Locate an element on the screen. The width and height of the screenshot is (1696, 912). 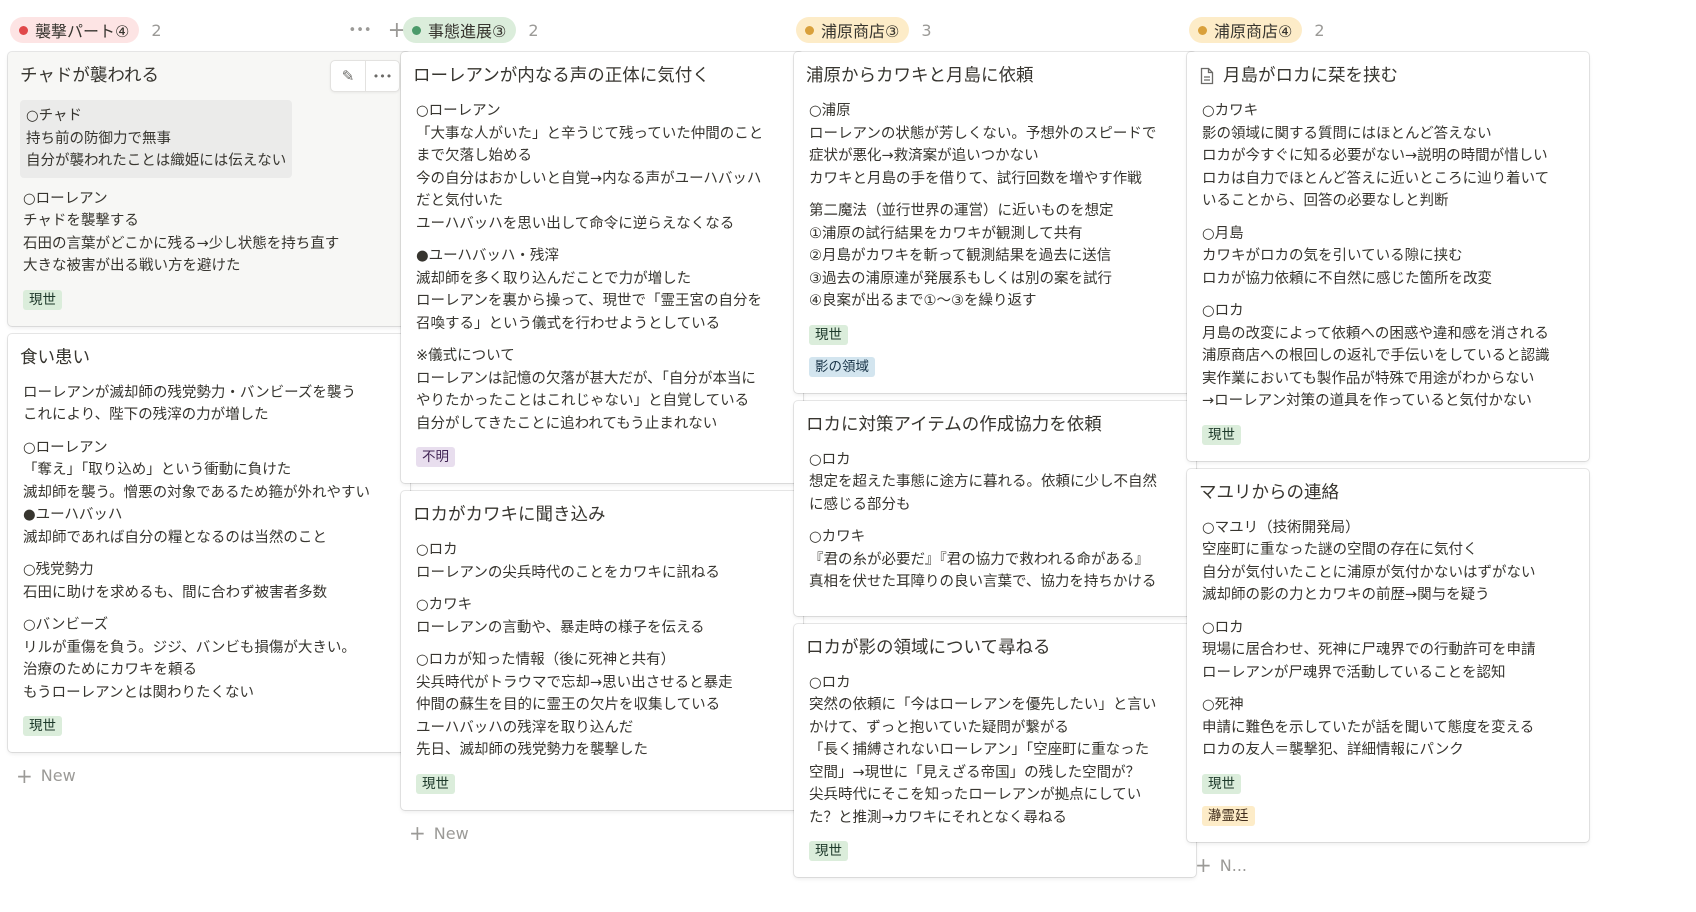
card-block-wrap: ○ロカ ローレアンの尖兵時代のことをカワキに訊ねる is located at coordinates (602, 561).